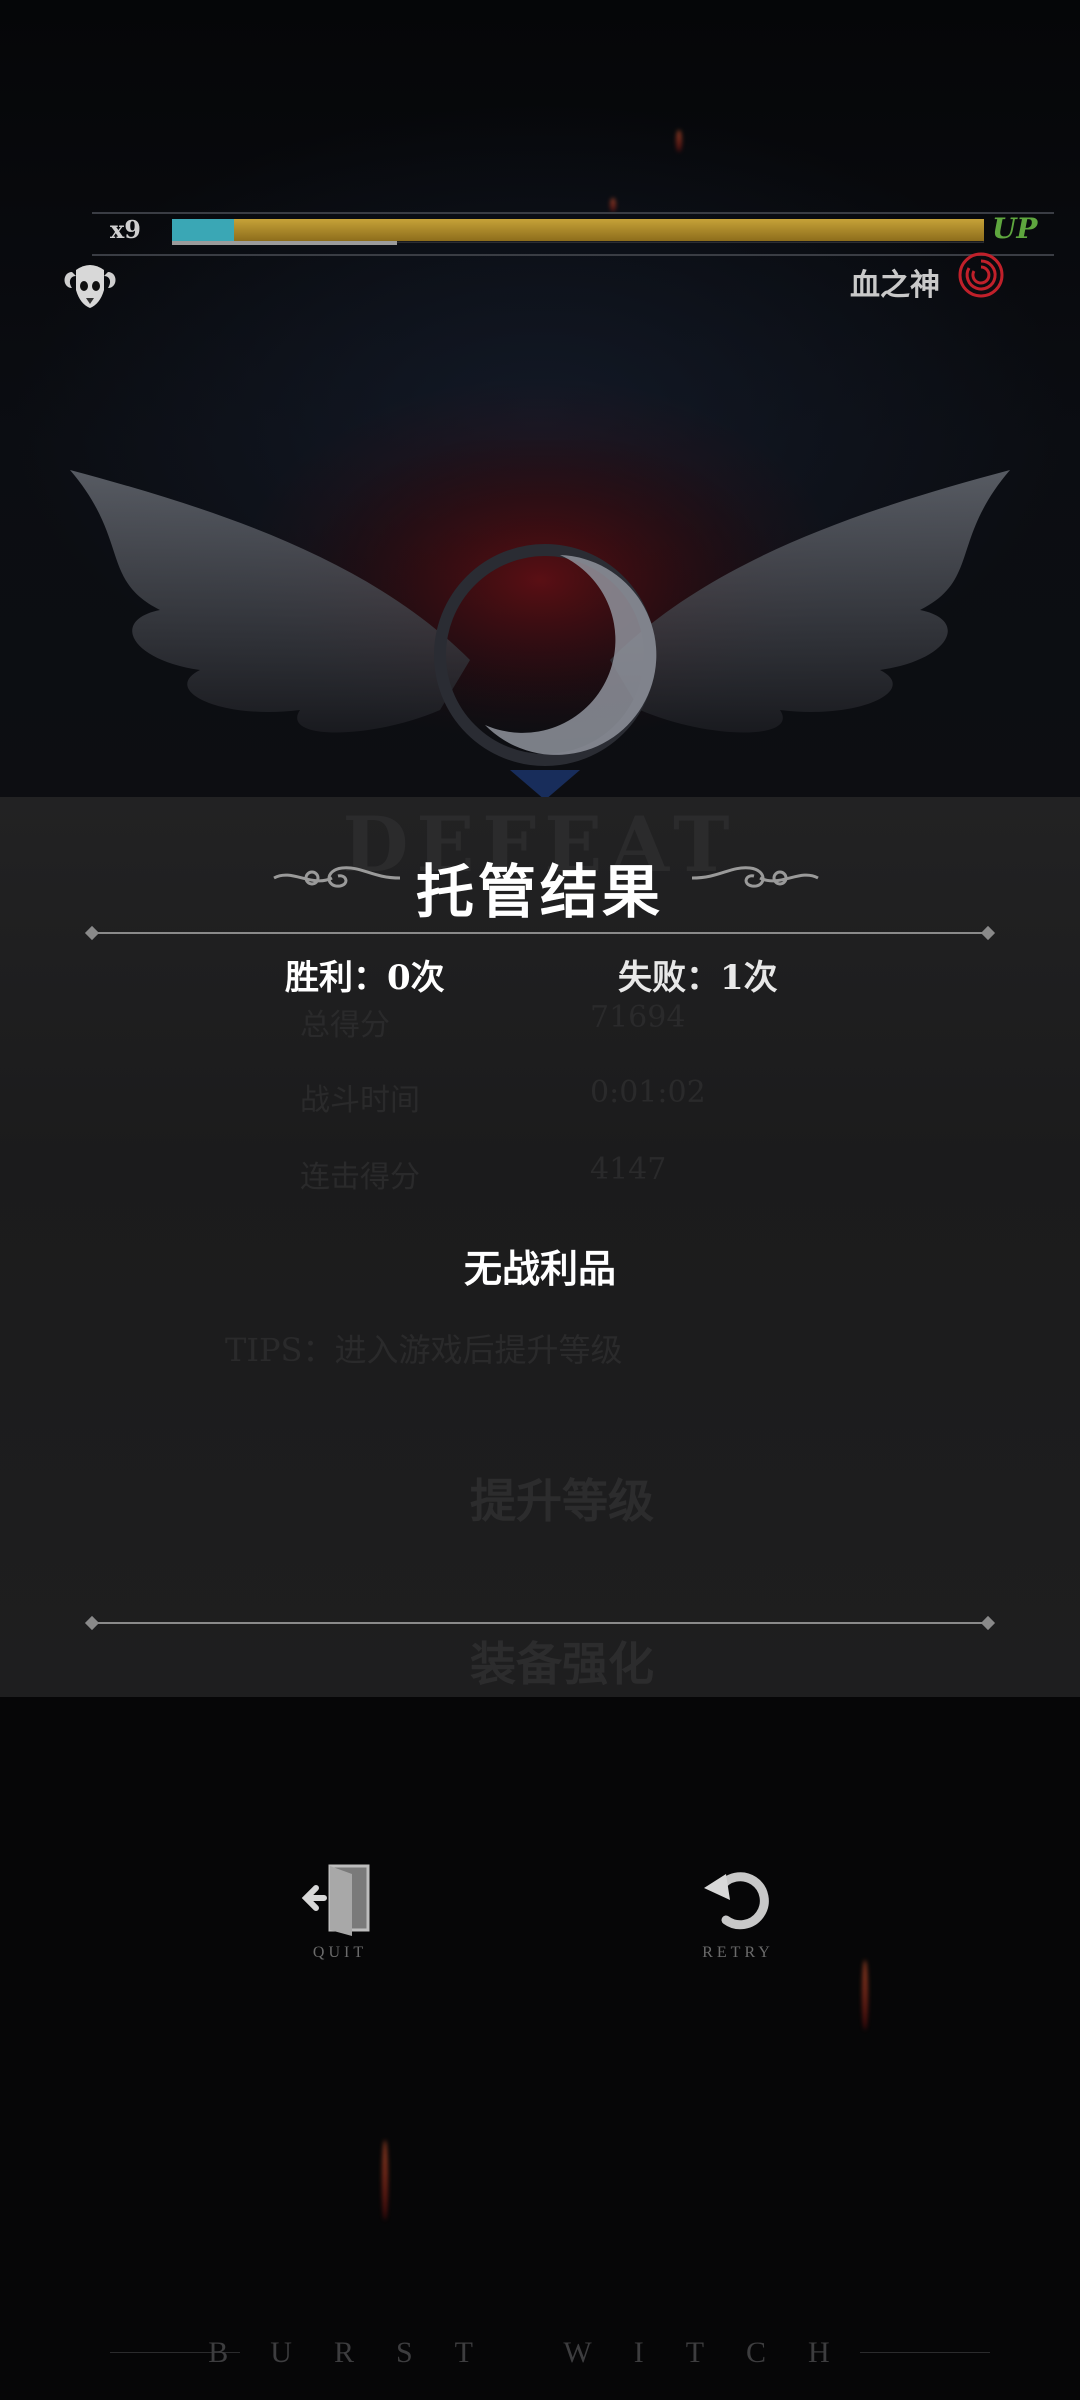 The width and height of the screenshot is (1080, 2400). Describe the element at coordinates (755, 878) in the screenshot. I see `title-ornament-right` at that location.